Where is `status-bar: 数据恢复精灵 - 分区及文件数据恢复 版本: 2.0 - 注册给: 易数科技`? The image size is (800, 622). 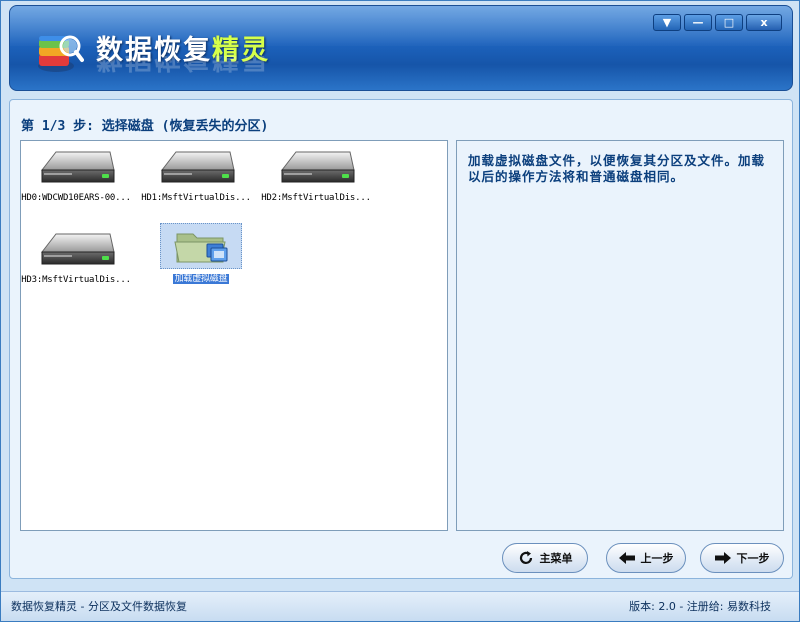 status-bar: 数据恢复精灵 - 分区及文件数据恢复 版本: 2.0 - 注册给: 易数科技 is located at coordinates (400, 606).